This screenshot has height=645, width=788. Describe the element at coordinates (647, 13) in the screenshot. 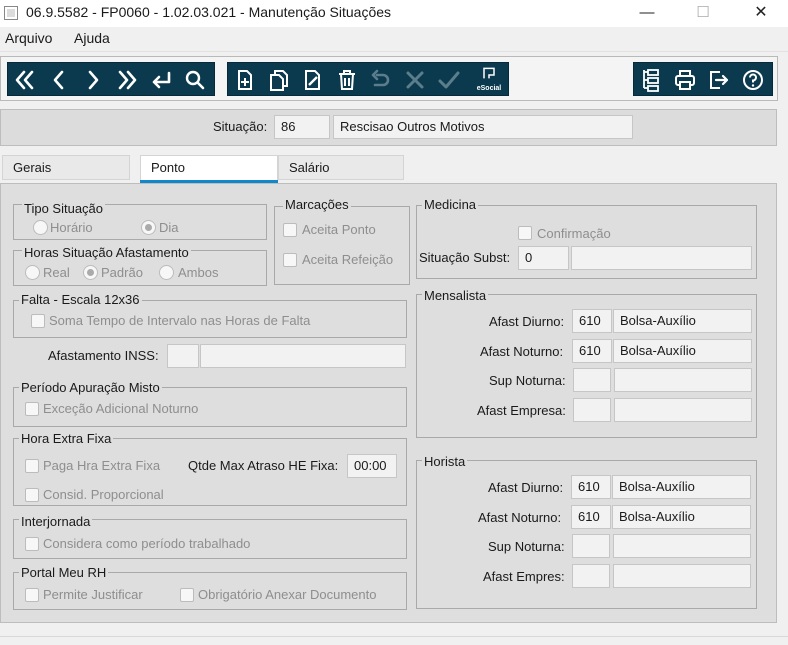

I see `minimize-button: —` at that location.